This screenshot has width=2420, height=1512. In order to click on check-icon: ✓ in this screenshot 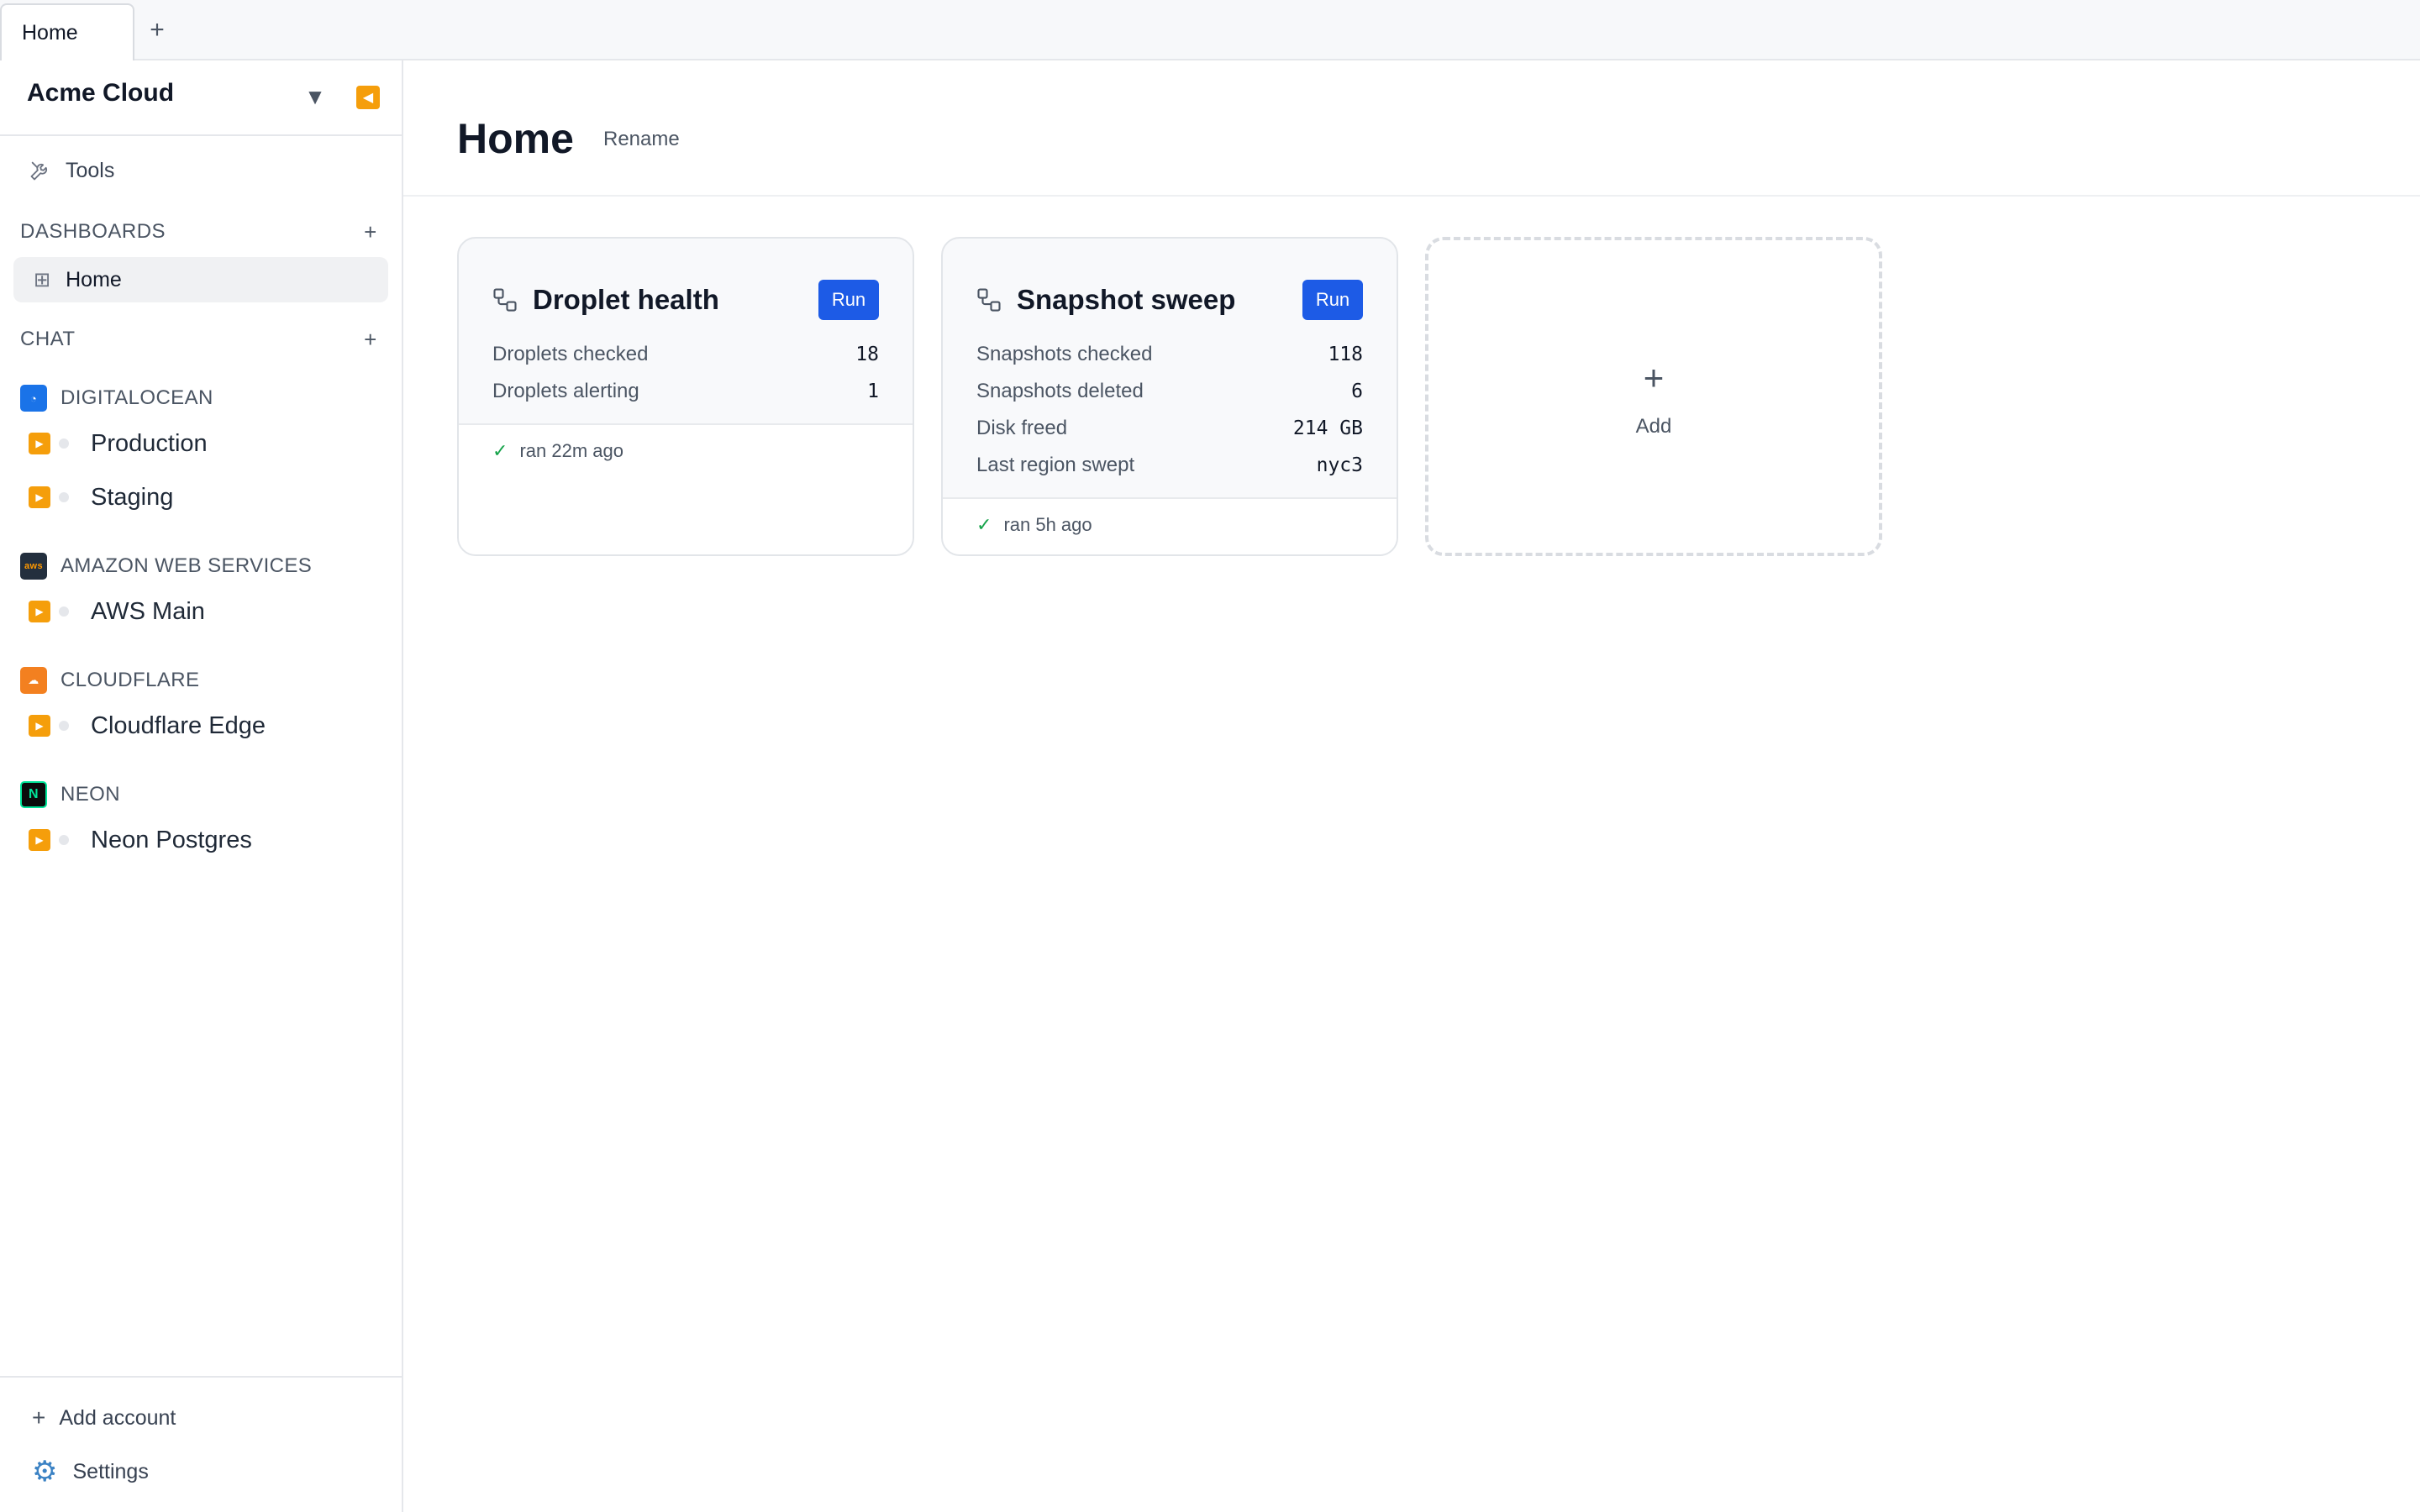, I will do `click(500, 450)`.